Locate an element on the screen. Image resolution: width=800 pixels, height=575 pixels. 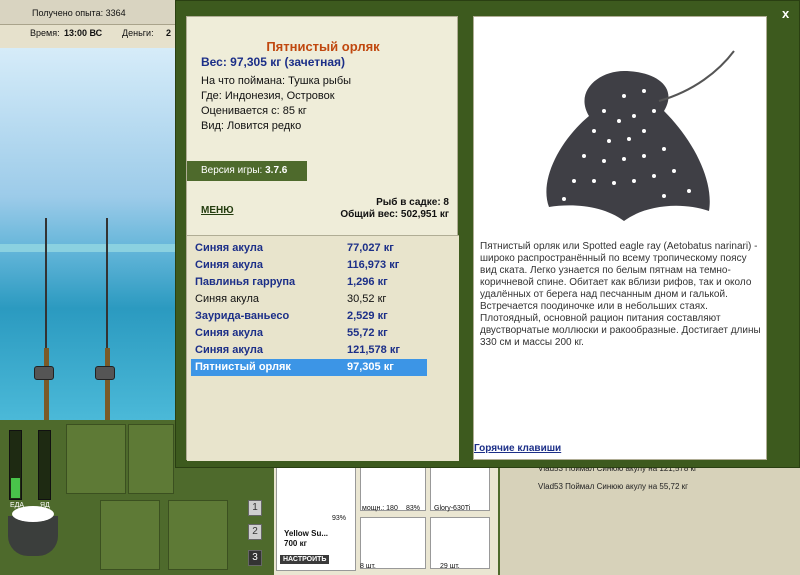
close-icon: x is located at coordinates (785, 13).